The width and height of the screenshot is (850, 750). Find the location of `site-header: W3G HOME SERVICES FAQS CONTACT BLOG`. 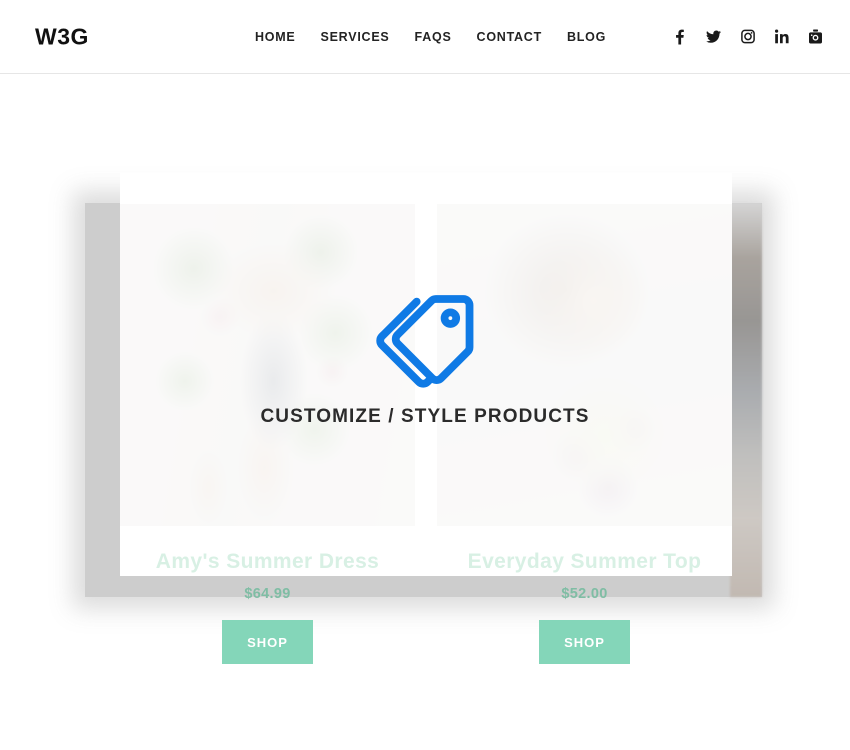

site-header: W3G HOME SERVICES FAQS CONTACT BLOG is located at coordinates (425, 37).